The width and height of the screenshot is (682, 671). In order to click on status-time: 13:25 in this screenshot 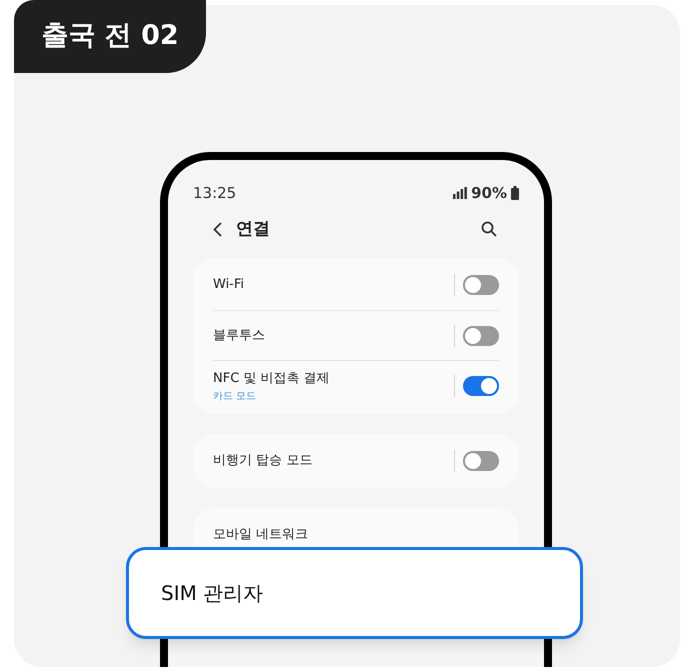, I will do `click(214, 193)`.